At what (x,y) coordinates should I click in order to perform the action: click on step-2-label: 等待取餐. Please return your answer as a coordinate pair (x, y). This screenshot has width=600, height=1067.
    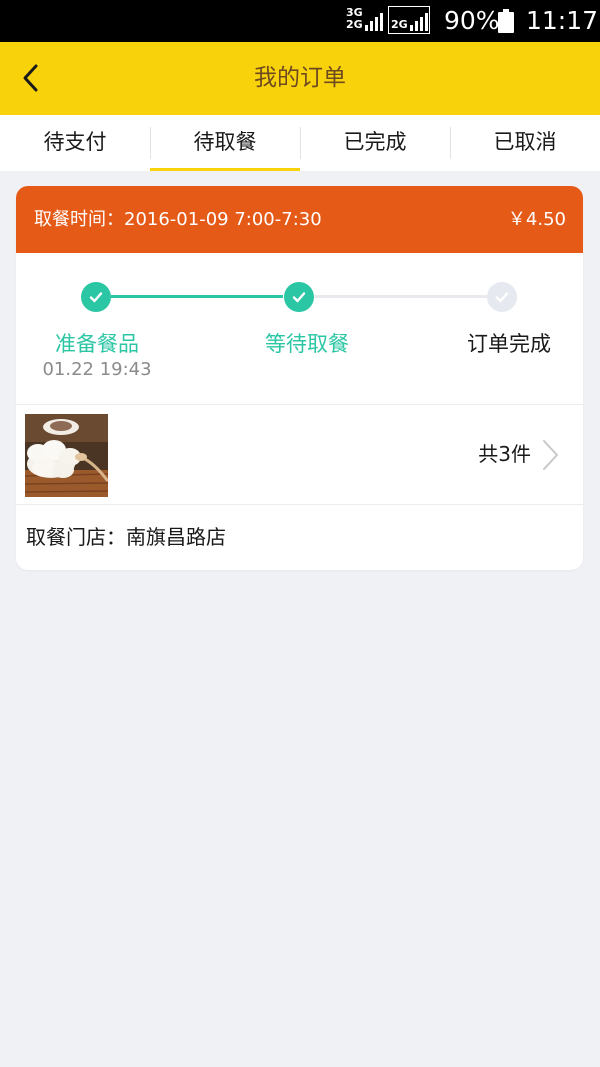
    Looking at the image, I should click on (307, 344).